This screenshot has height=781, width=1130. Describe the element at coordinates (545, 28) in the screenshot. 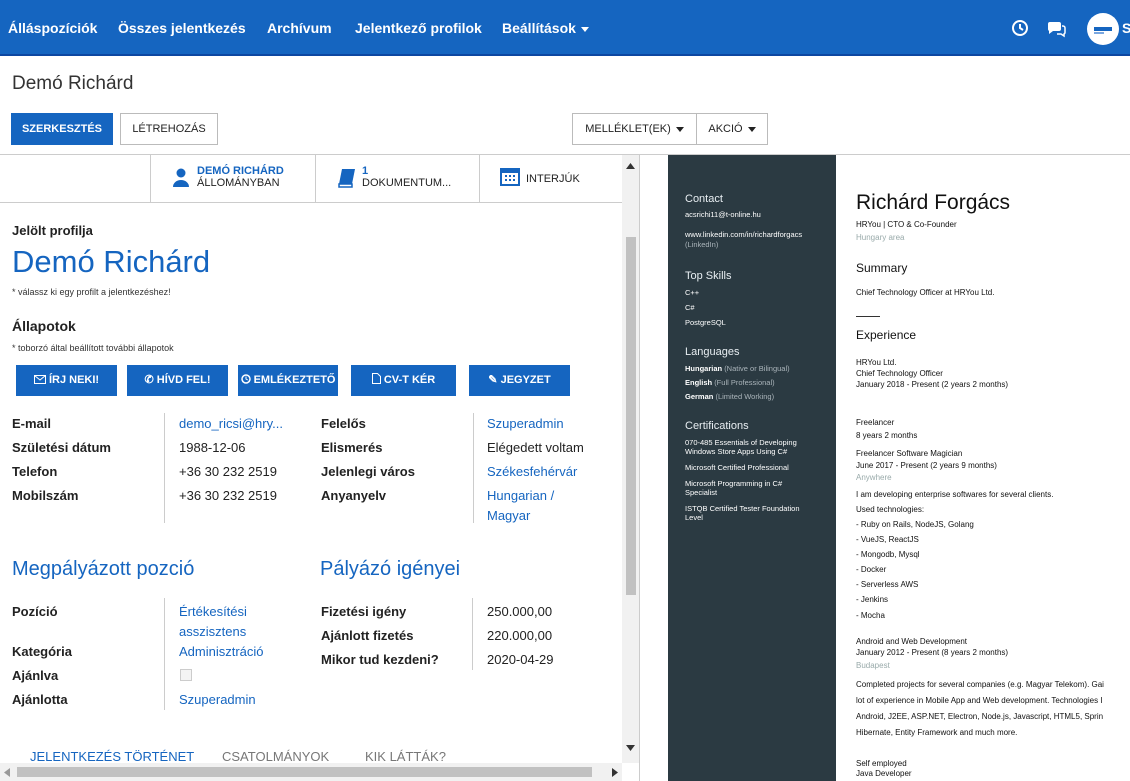

I see `nav-settings: Beállítások` at that location.